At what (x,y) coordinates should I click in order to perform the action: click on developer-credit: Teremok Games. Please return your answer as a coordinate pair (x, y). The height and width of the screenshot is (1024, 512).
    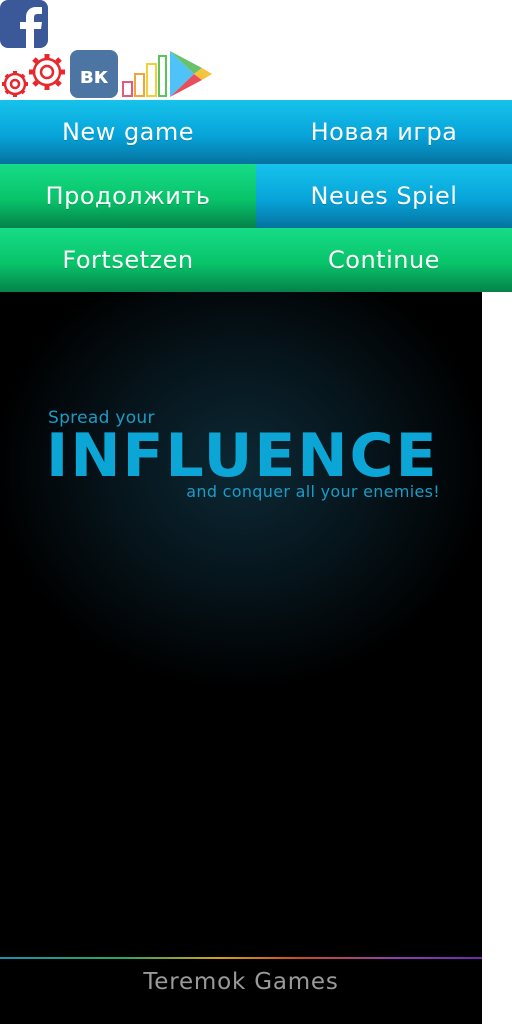
    Looking at the image, I should click on (241, 982).